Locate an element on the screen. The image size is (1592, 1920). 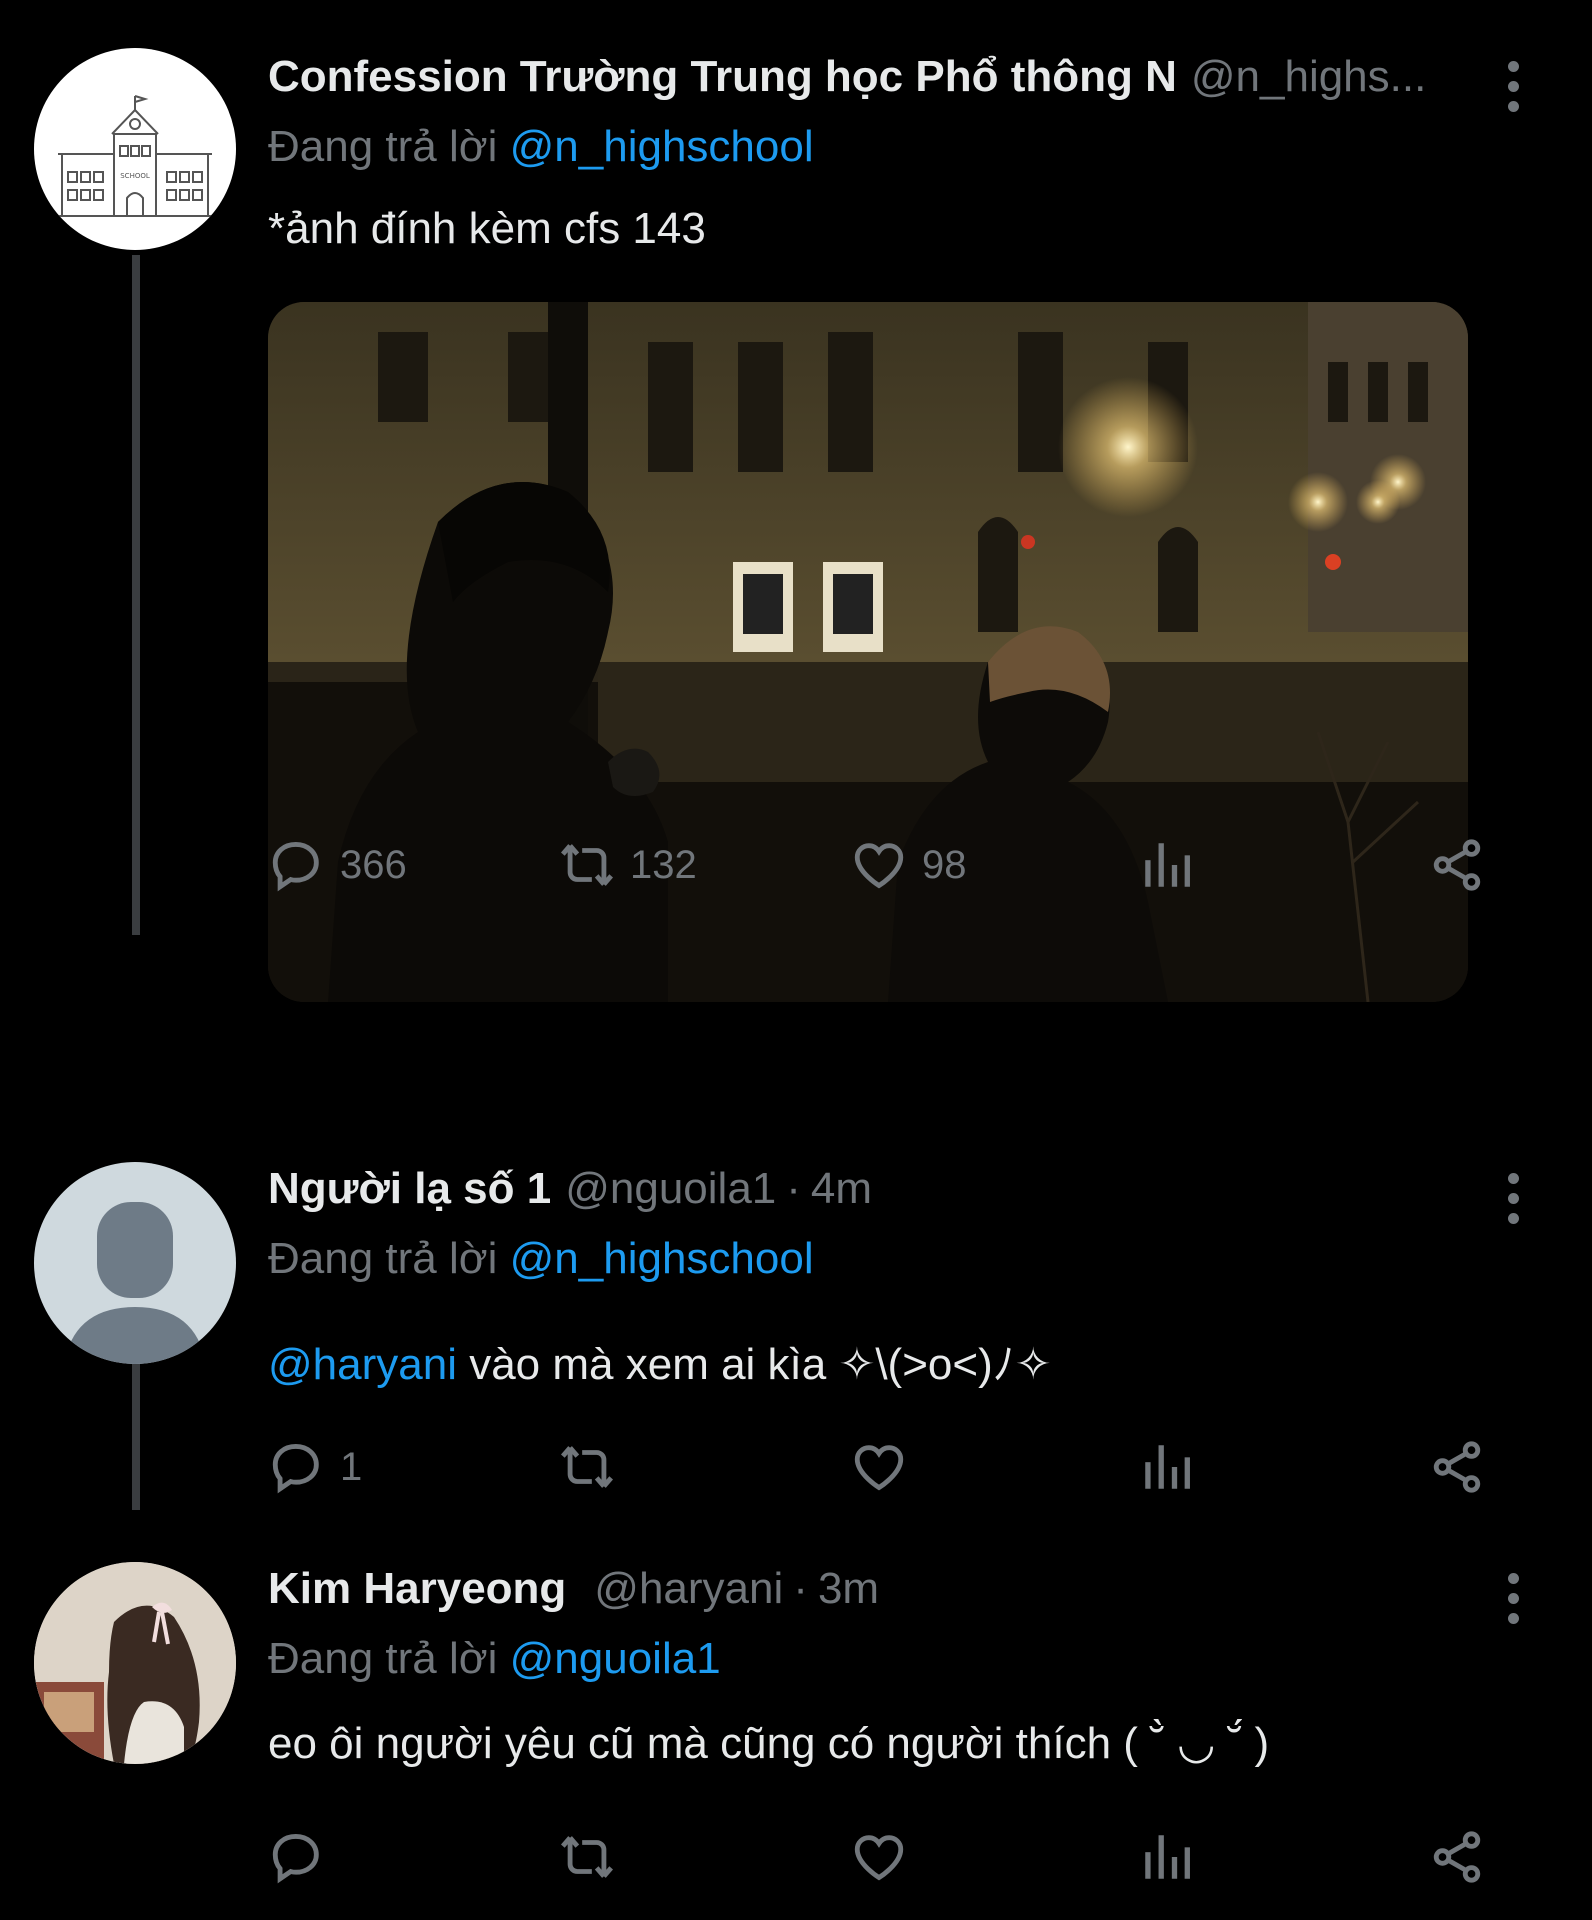
tweet-text: *ảnh đính kèm cfs 143 is located at coordinates (487, 228).